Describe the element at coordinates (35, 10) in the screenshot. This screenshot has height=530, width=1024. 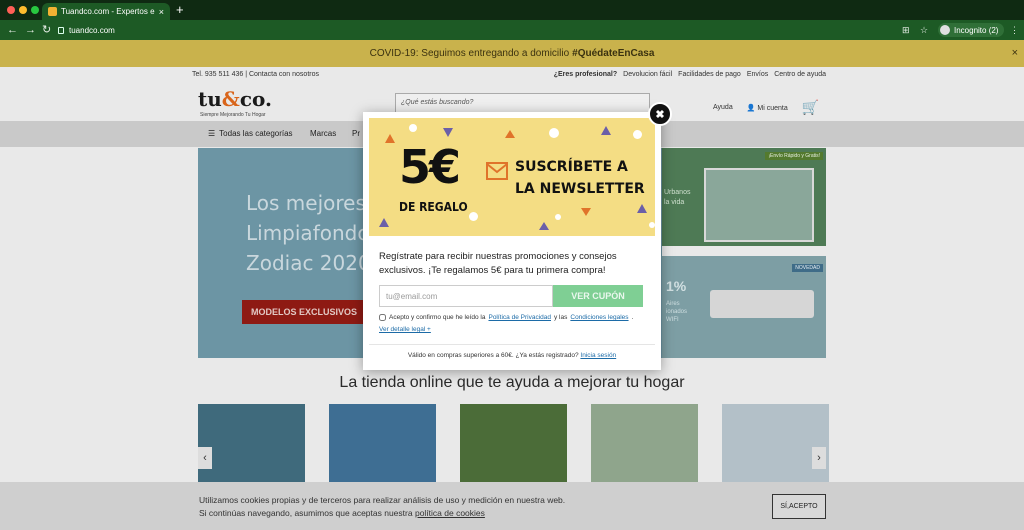
I see `window-maximize-button` at that location.